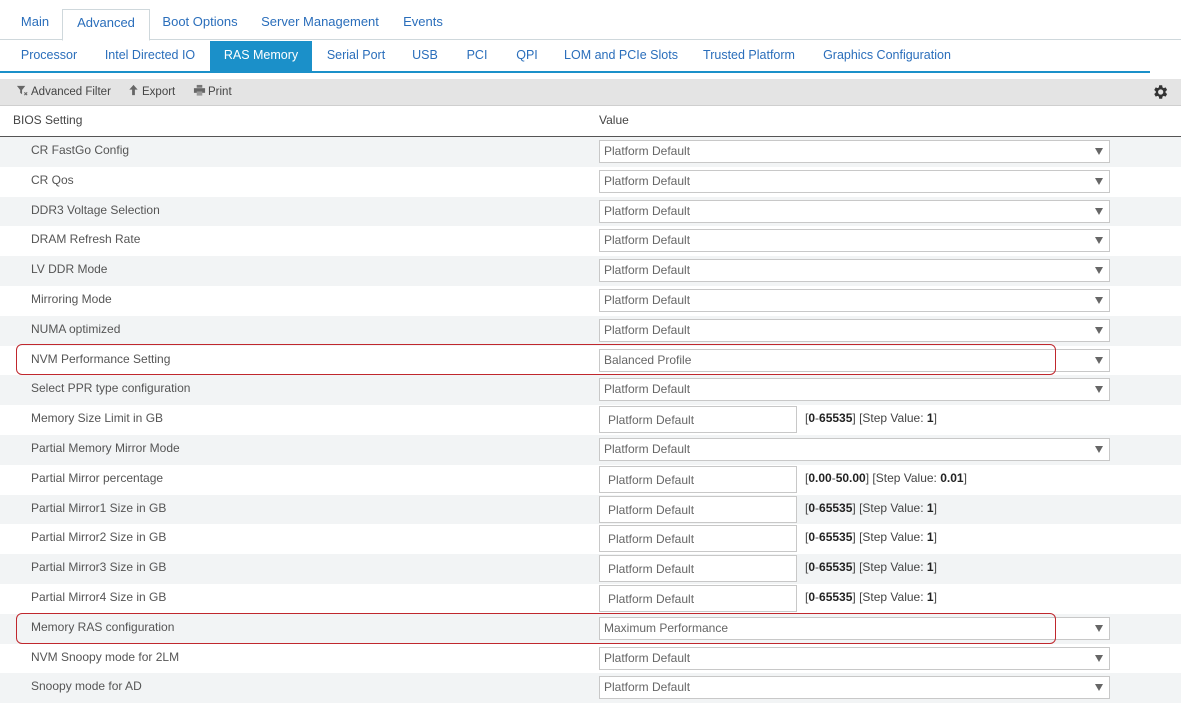 Image resolution: width=1181 pixels, height=711 pixels. I want to click on subtab-lom-pcie-slots: LOM and PCIe Slots, so click(621, 56).